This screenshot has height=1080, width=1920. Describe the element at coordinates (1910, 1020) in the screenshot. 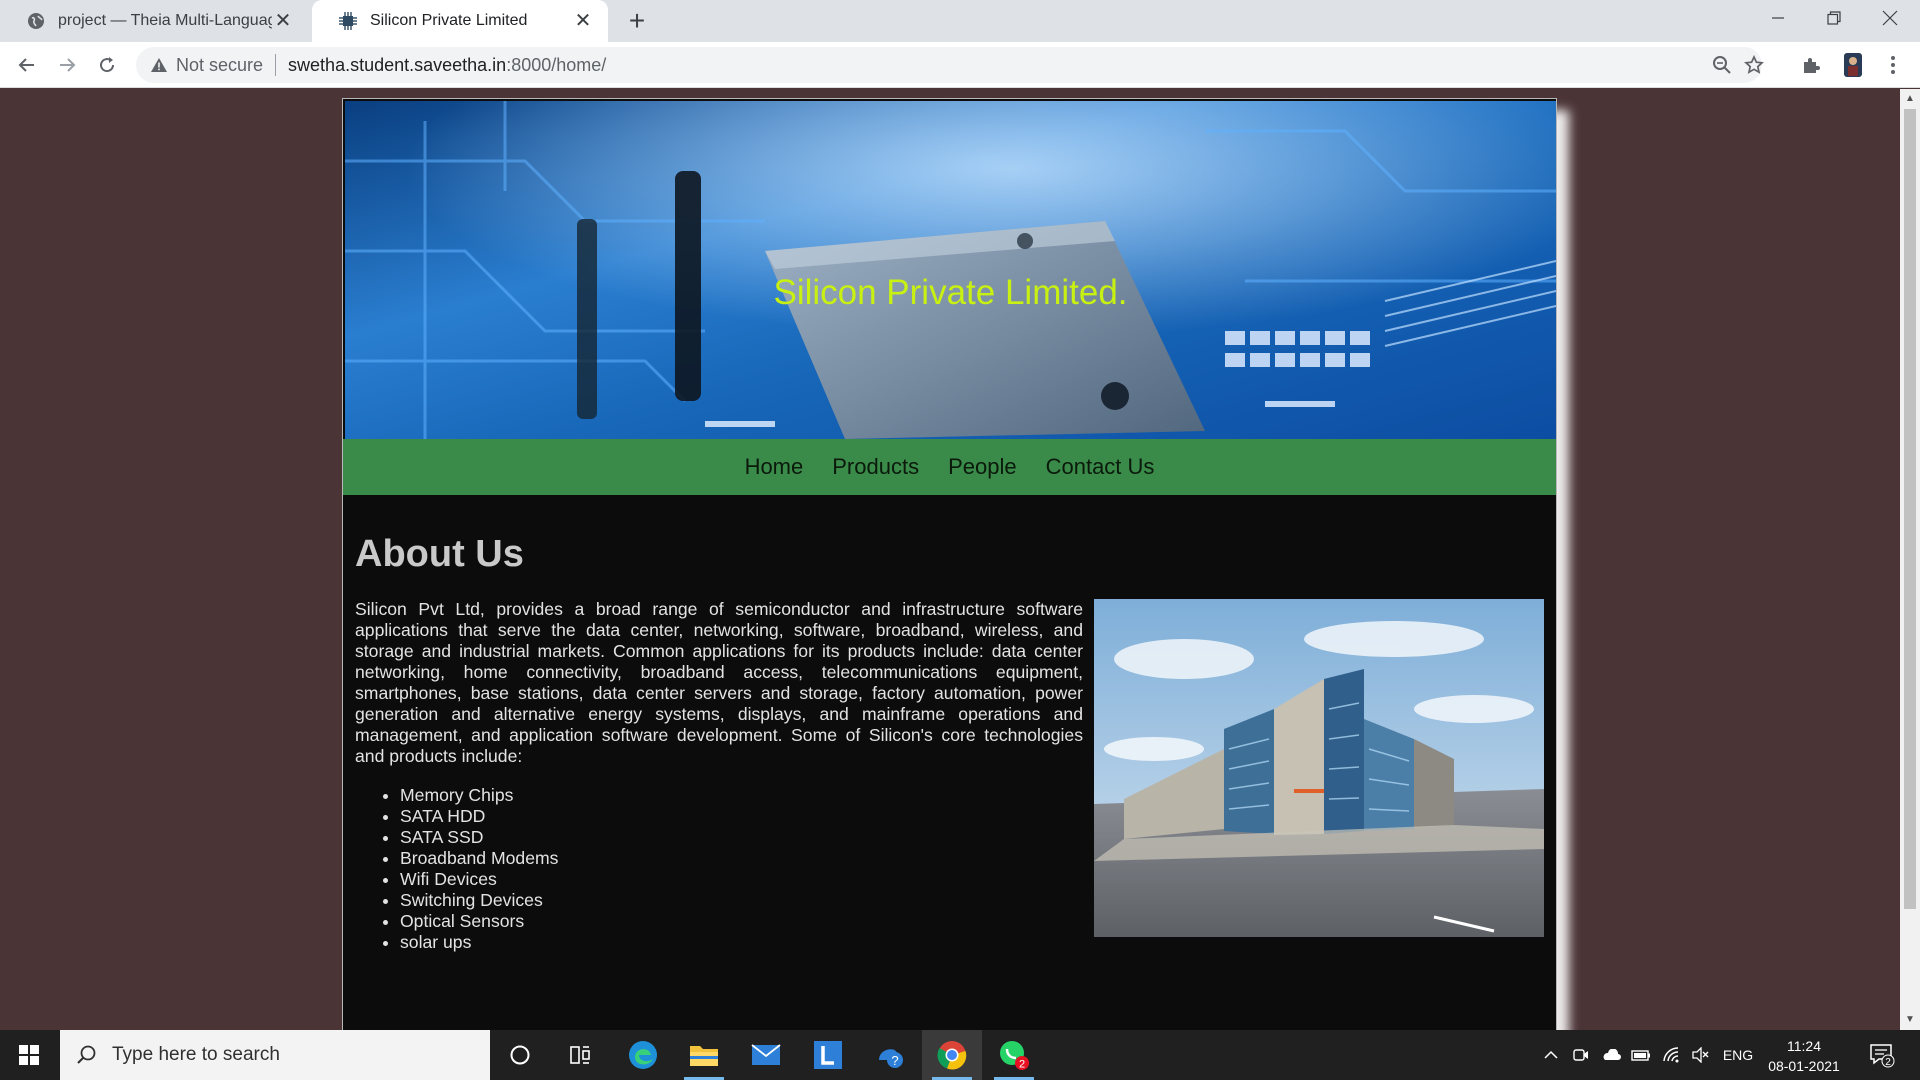

I see `scroll-down-arrow-icon: ▼` at that location.